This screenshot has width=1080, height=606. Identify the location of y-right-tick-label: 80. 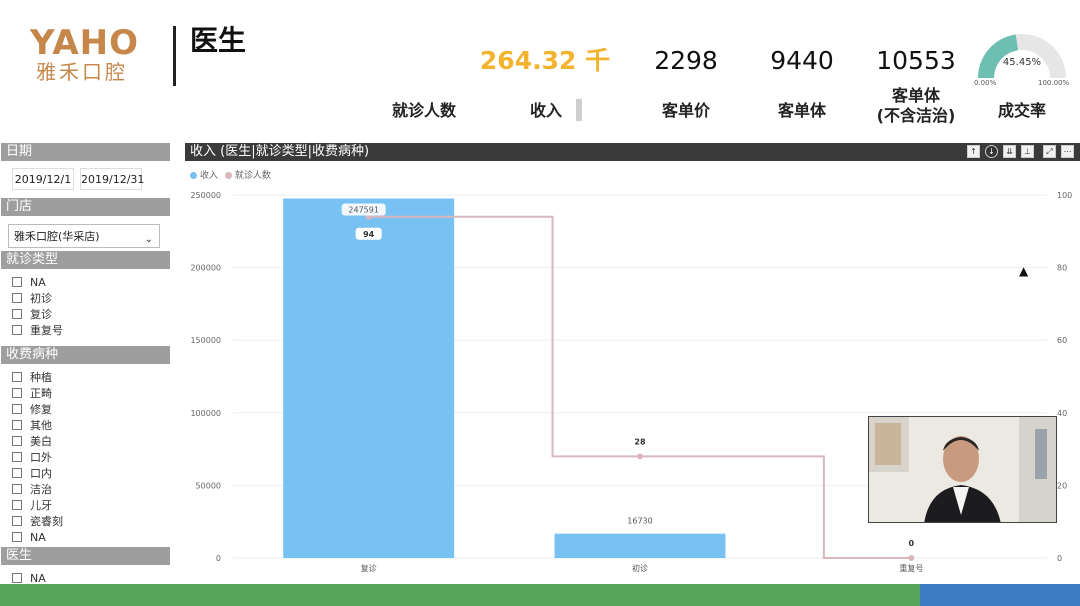
(1062, 268).